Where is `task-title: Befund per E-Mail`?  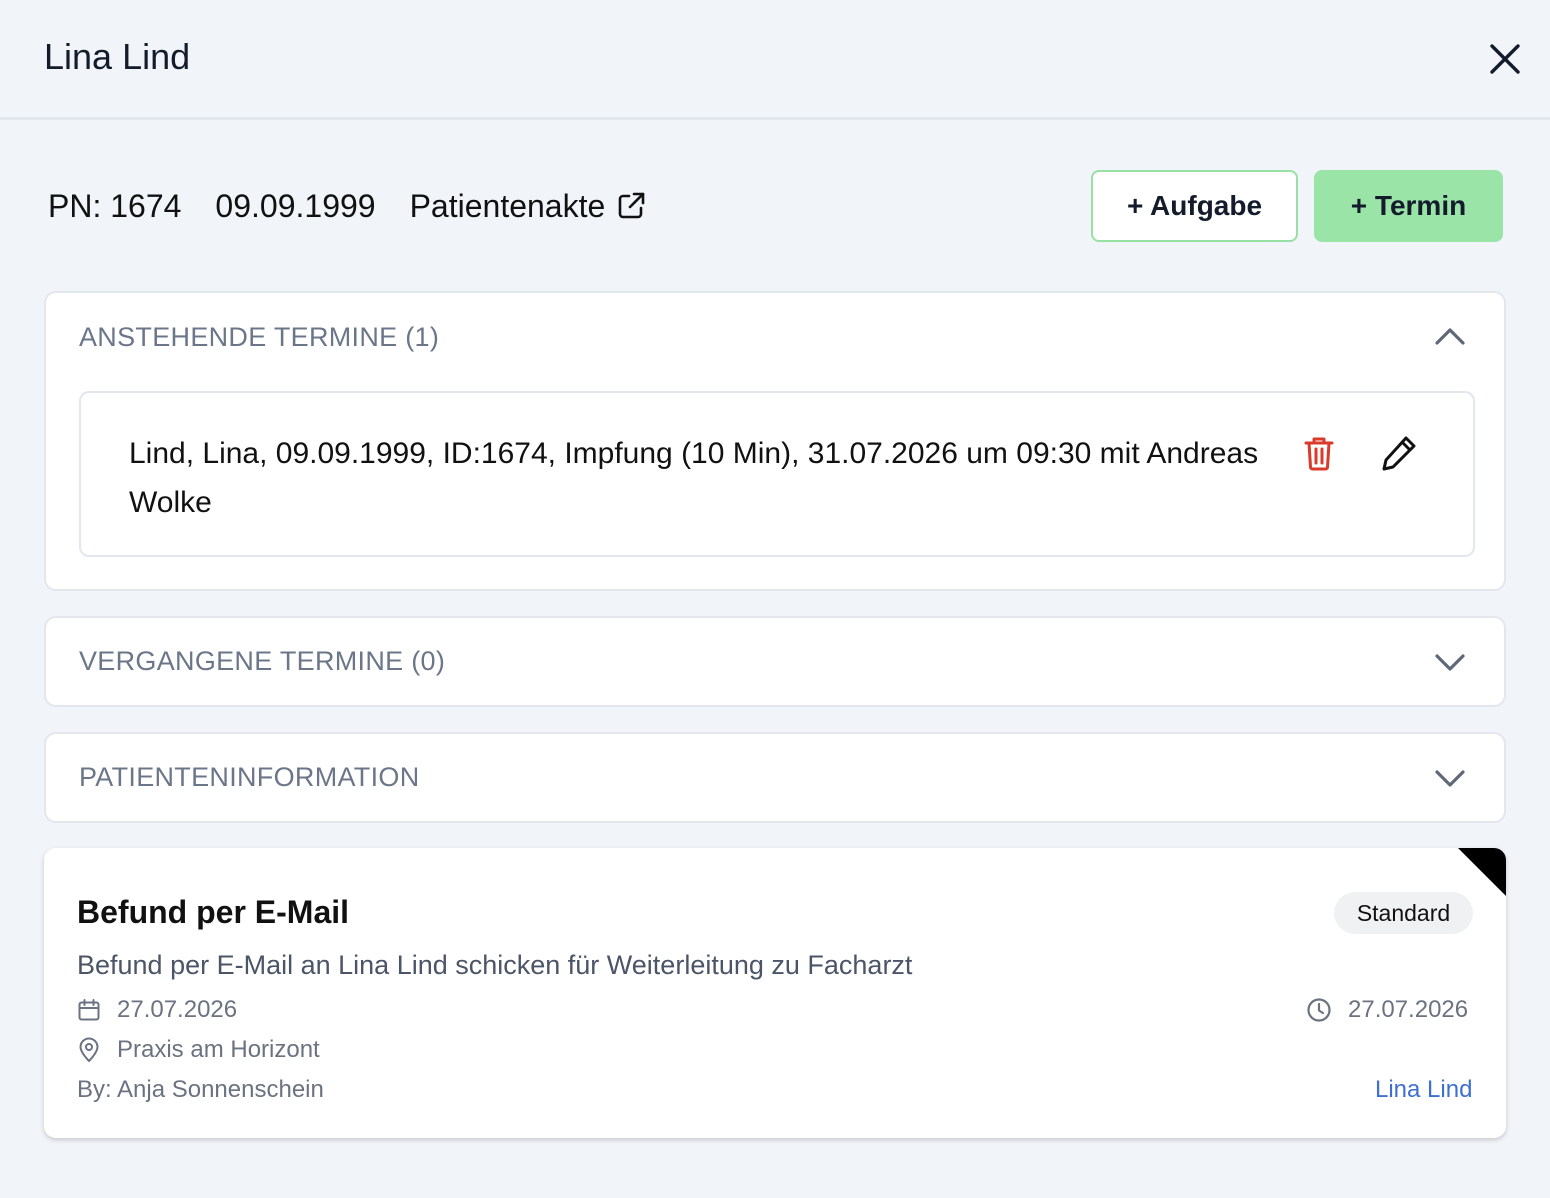 task-title: Befund per E-Mail is located at coordinates (213, 912).